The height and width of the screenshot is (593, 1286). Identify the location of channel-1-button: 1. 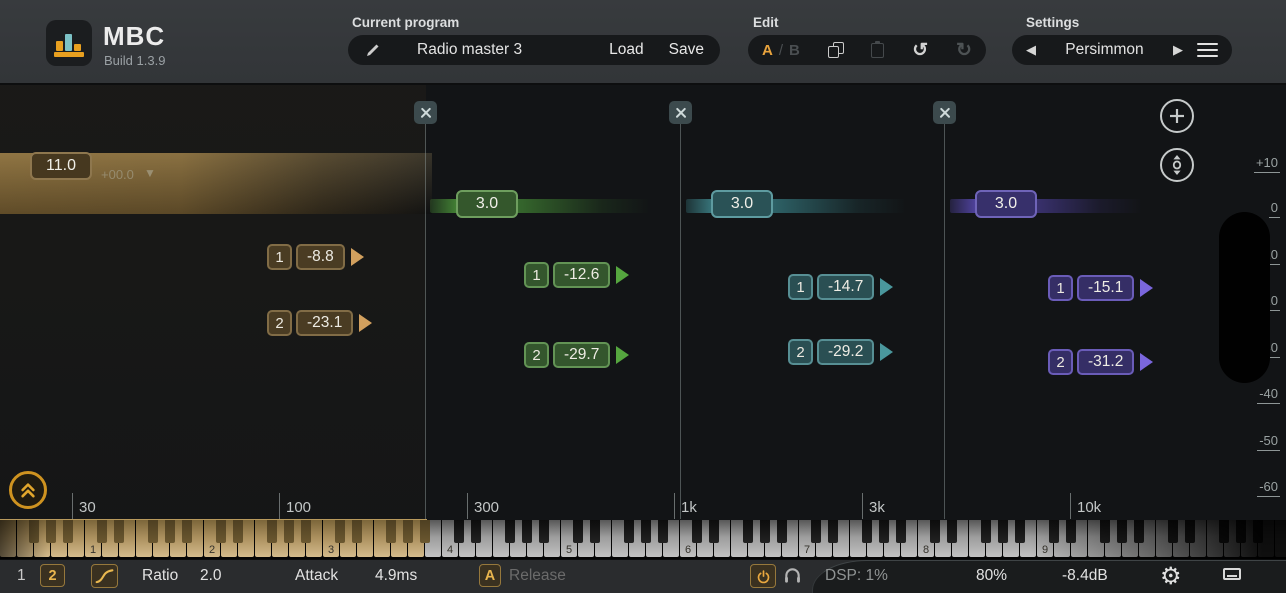
(21, 576).